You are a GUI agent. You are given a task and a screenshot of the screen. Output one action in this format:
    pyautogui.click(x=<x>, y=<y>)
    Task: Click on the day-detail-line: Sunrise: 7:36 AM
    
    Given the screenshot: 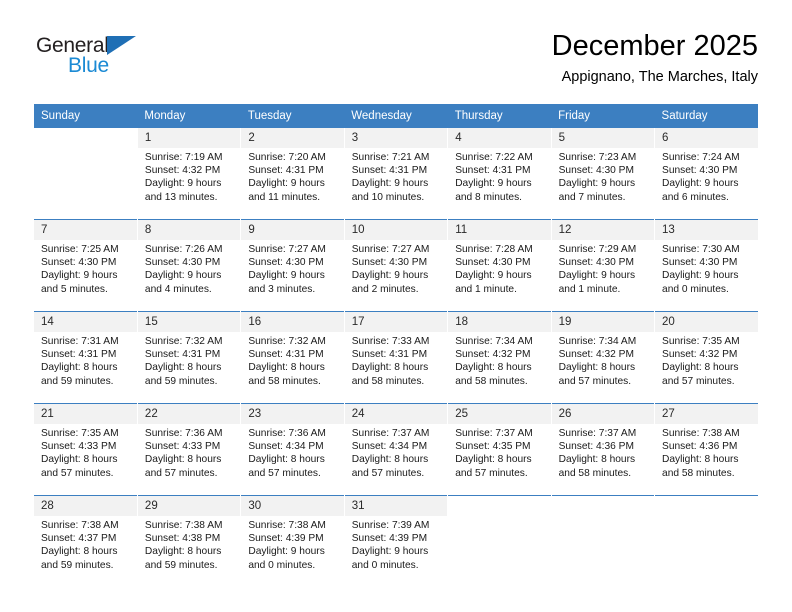 What is the action you would take?
    pyautogui.click(x=183, y=433)
    